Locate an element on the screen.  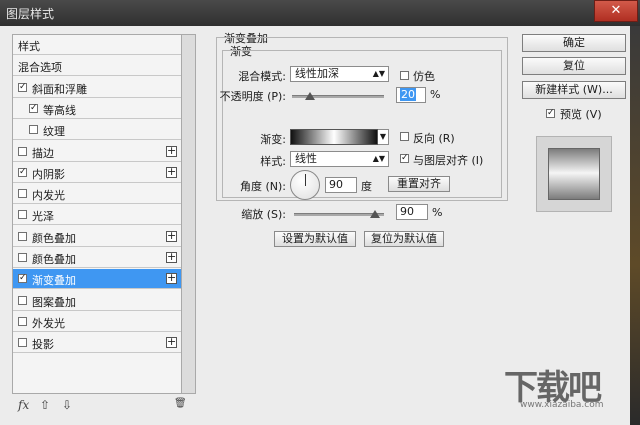
opacity-label: 不透明度 (P): is located at coordinates (252, 96).